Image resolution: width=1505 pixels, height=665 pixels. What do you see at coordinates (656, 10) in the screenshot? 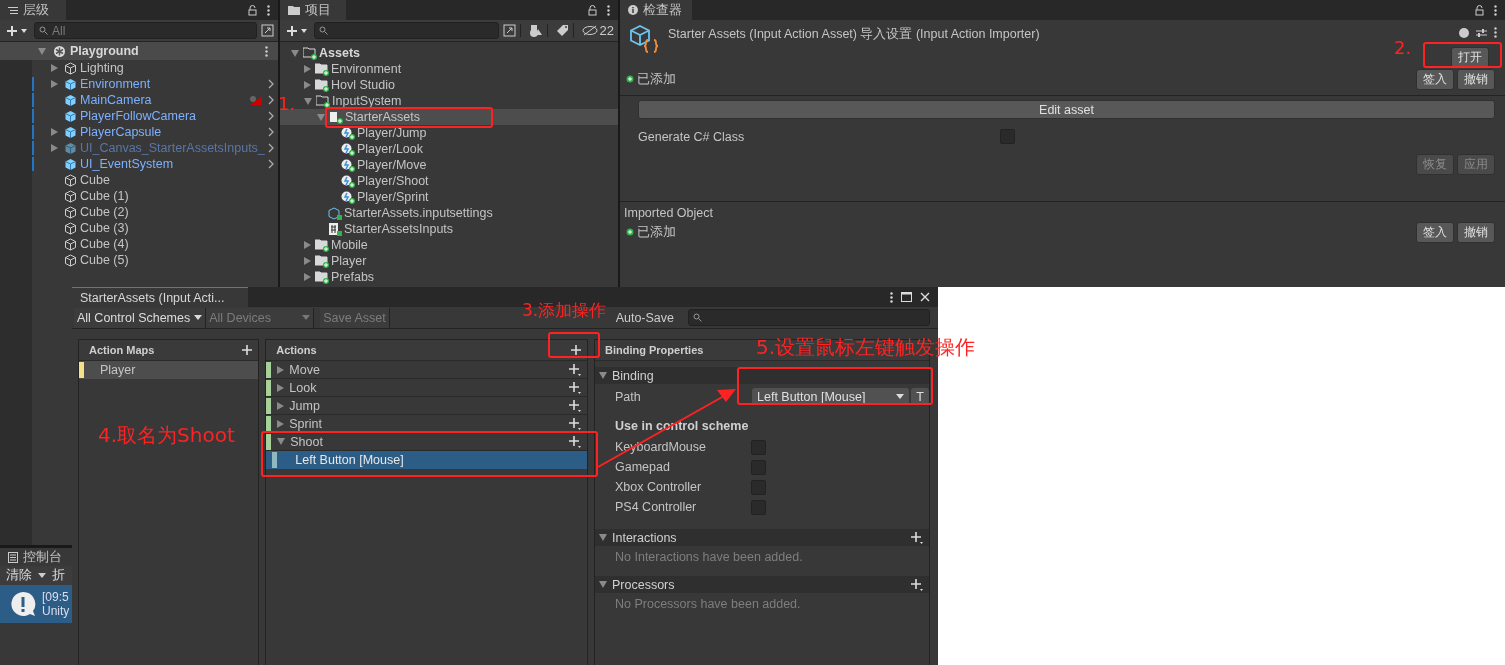
I see `inspector-tab: 检查器` at bounding box center [656, 10].